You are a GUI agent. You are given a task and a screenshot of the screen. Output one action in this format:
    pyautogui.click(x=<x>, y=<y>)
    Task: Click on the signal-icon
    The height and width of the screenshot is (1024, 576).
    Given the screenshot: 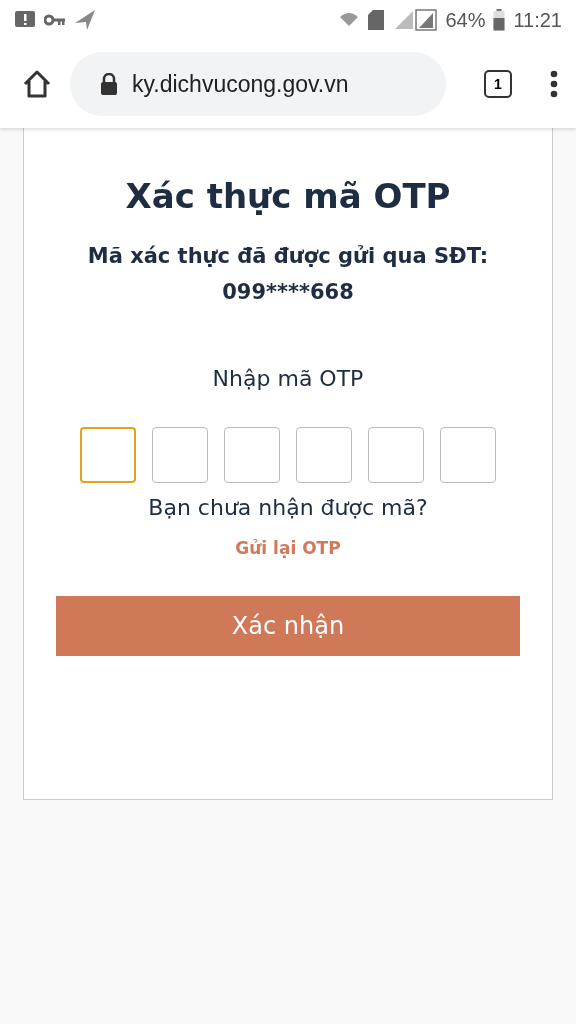 What is the action you would take?
    pyautogui.click(x=415, y=20)
    